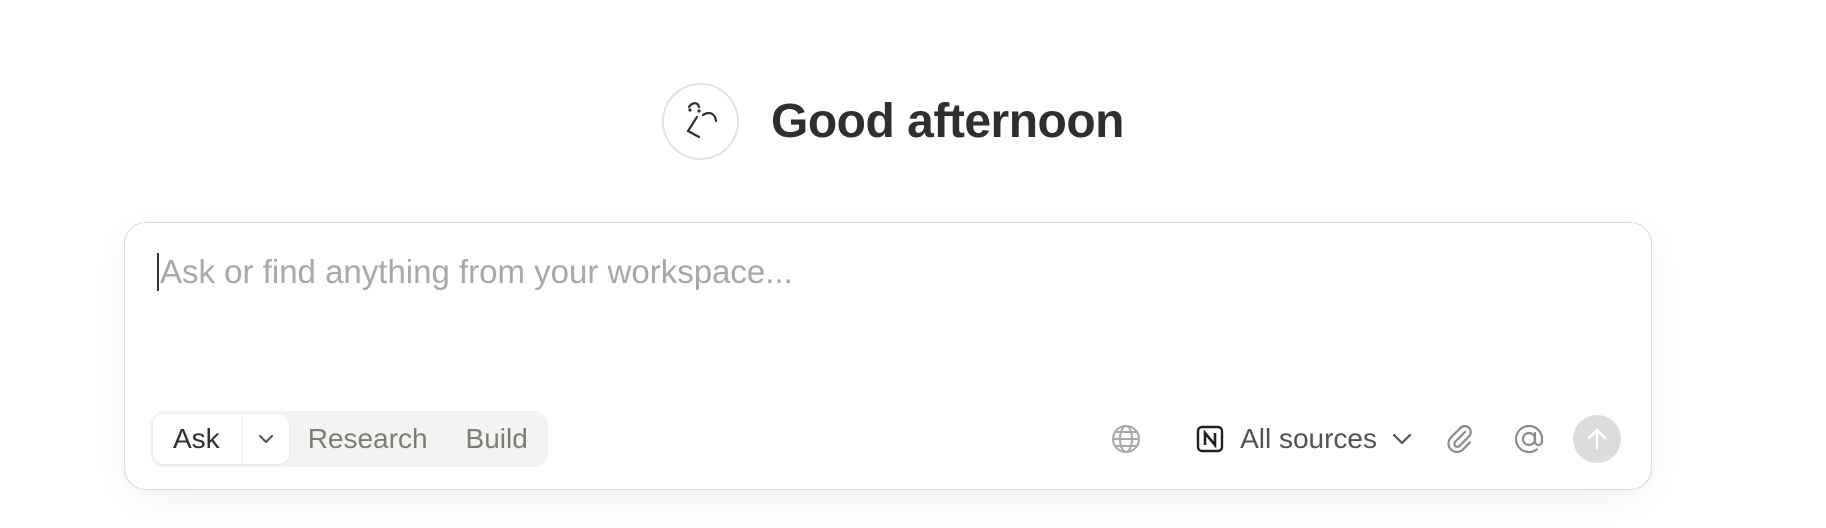  What do you see at coordinates (1308, 438) in the screenshot?
I see `sources-label: All sources` at bounding box center [1308, 438].